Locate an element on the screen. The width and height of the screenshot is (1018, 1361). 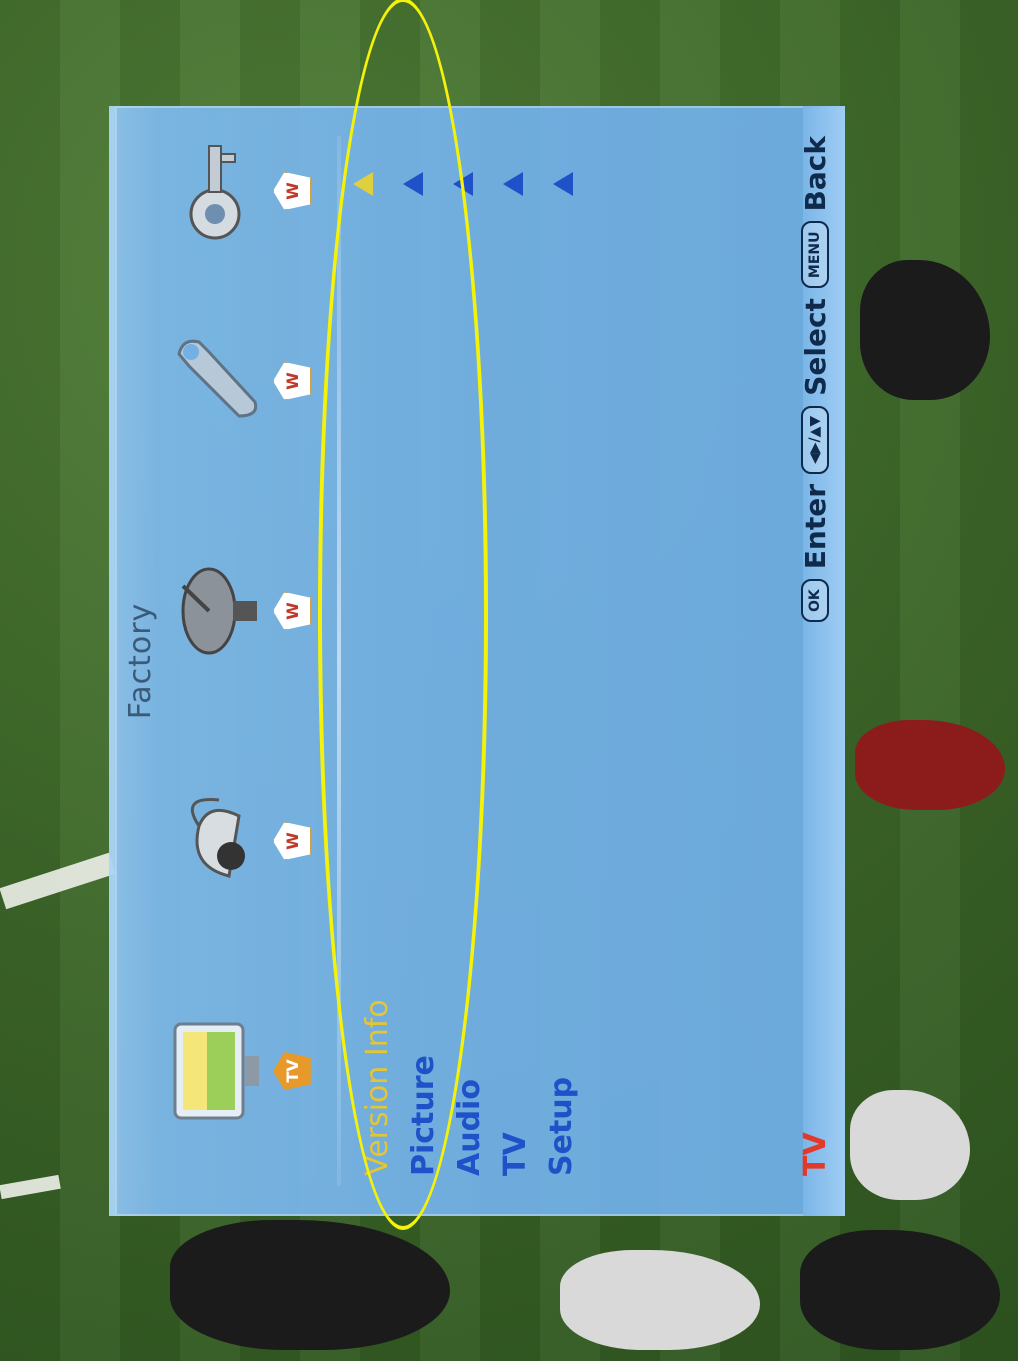
category-setup: W is located at coordinates (249, 381).